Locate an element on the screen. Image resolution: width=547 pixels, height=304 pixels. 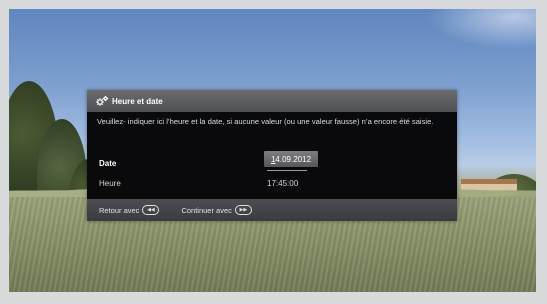
date-value-rest: 4.09.2012 is located at coordinates (293, 159).